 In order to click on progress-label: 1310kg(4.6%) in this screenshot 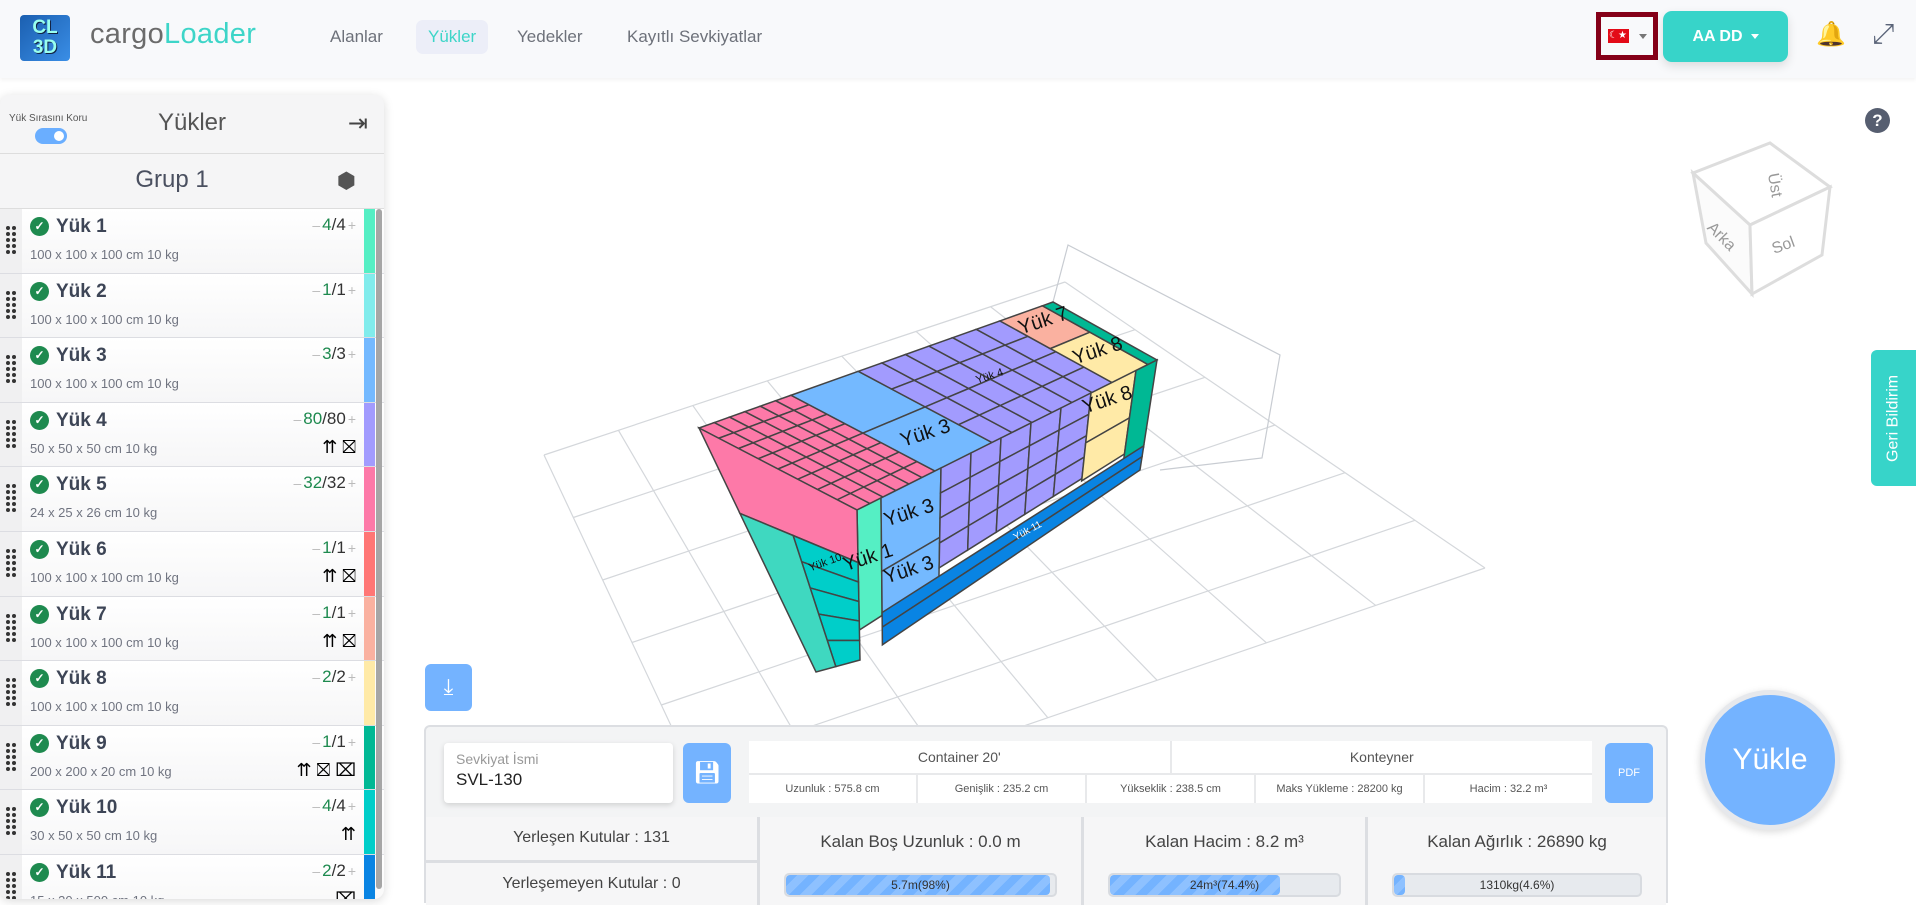, I will do `click(1517, 885)`.